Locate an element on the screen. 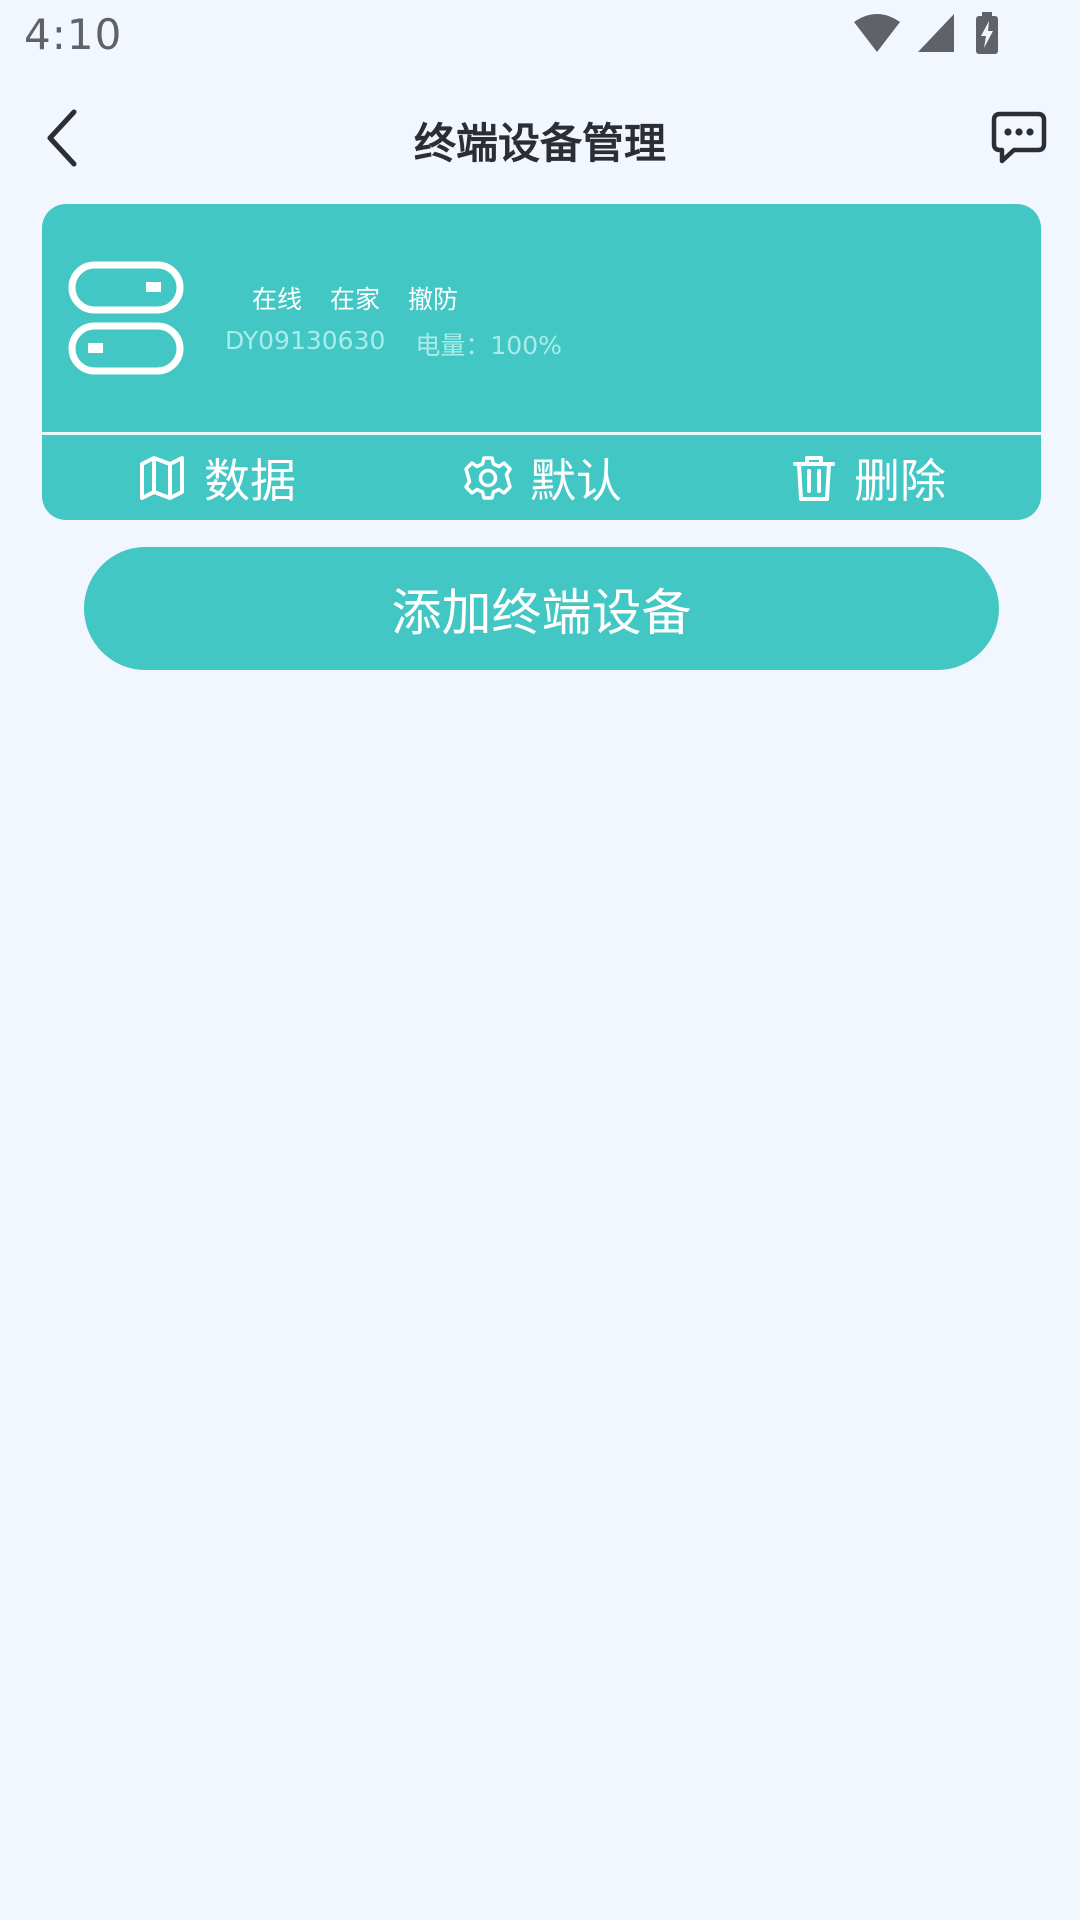 This screenshot has height=1920, width=1080. device-info: DY09130630 电量：100% is located at coordinates (393, 344).